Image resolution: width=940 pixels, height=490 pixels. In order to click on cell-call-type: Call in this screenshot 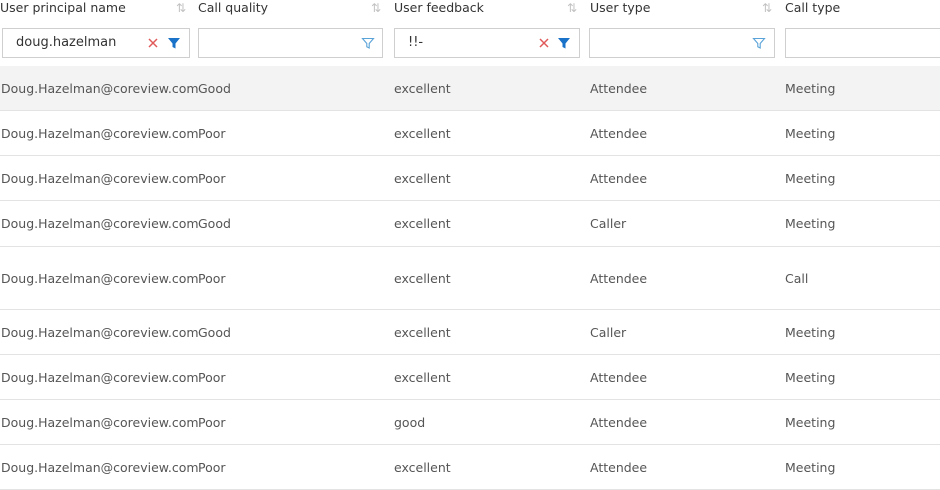, I will do `click(797, 278)`.